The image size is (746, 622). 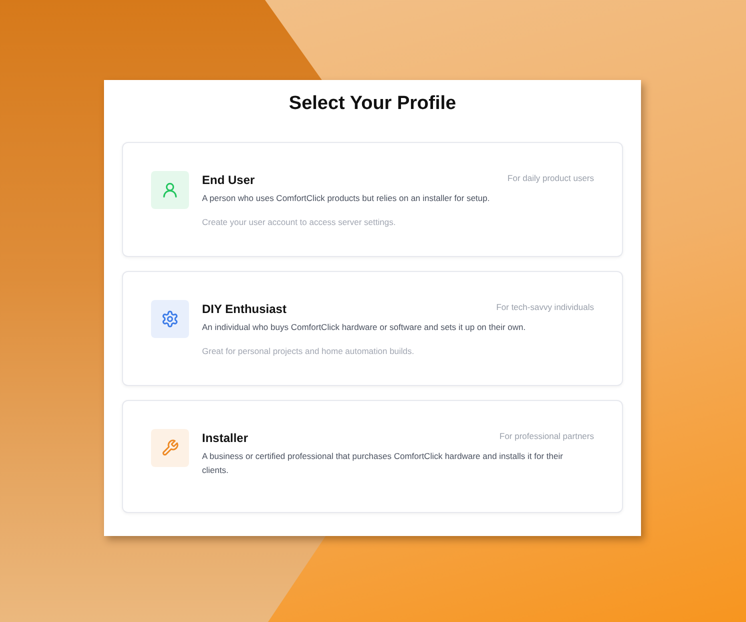 I want to click on profile-title: End User, so click(x=228, y=180).